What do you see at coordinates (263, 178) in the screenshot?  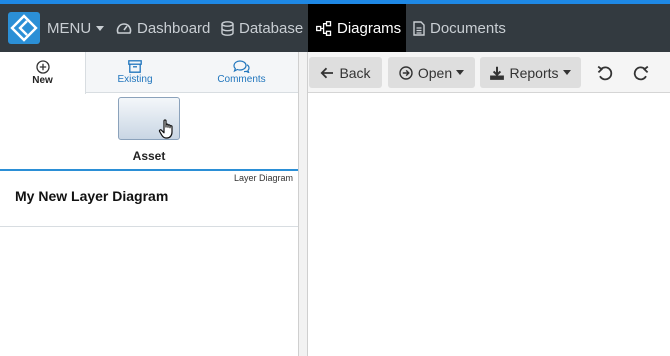 I see `layer-type-label: Layer Diagram` at bounding box center [263, 178].